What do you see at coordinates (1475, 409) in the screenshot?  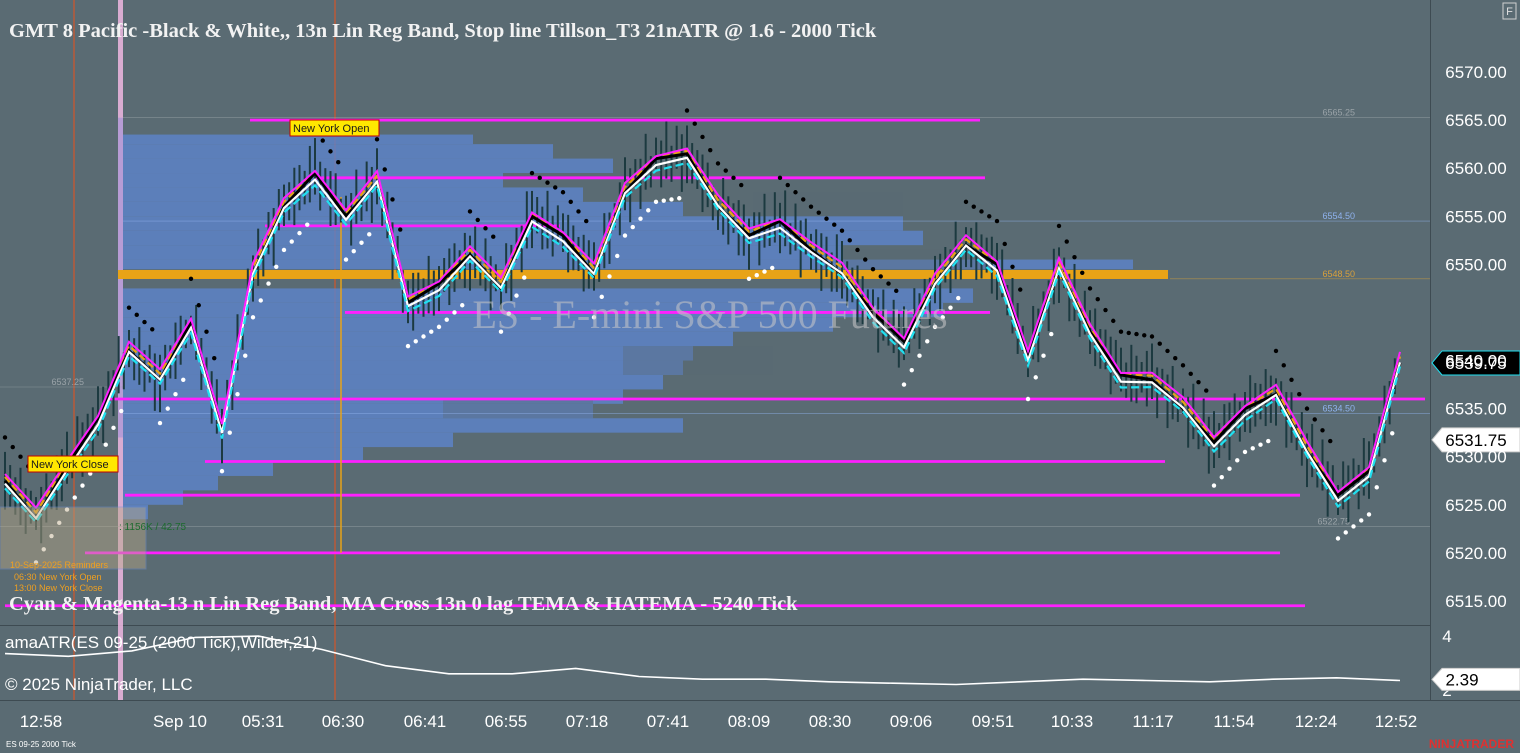 I see `y-tick-label: 6535.00` at bounding box center [1475, 409].